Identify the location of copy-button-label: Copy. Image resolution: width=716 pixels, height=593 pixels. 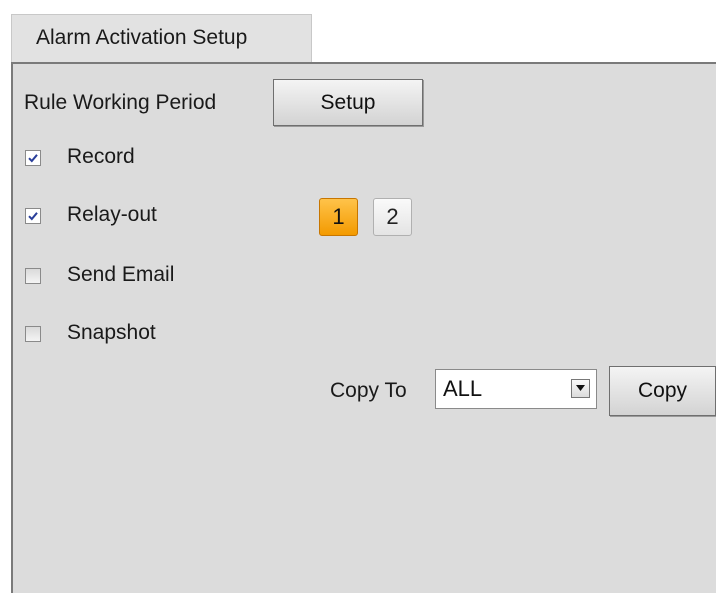
(662, 390).